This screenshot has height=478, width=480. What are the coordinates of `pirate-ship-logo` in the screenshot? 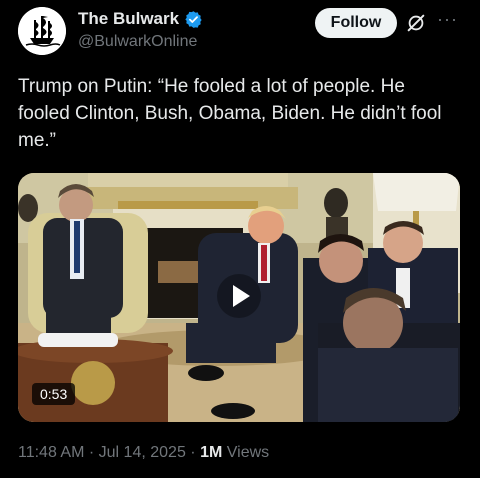 It's located at (42, 31).